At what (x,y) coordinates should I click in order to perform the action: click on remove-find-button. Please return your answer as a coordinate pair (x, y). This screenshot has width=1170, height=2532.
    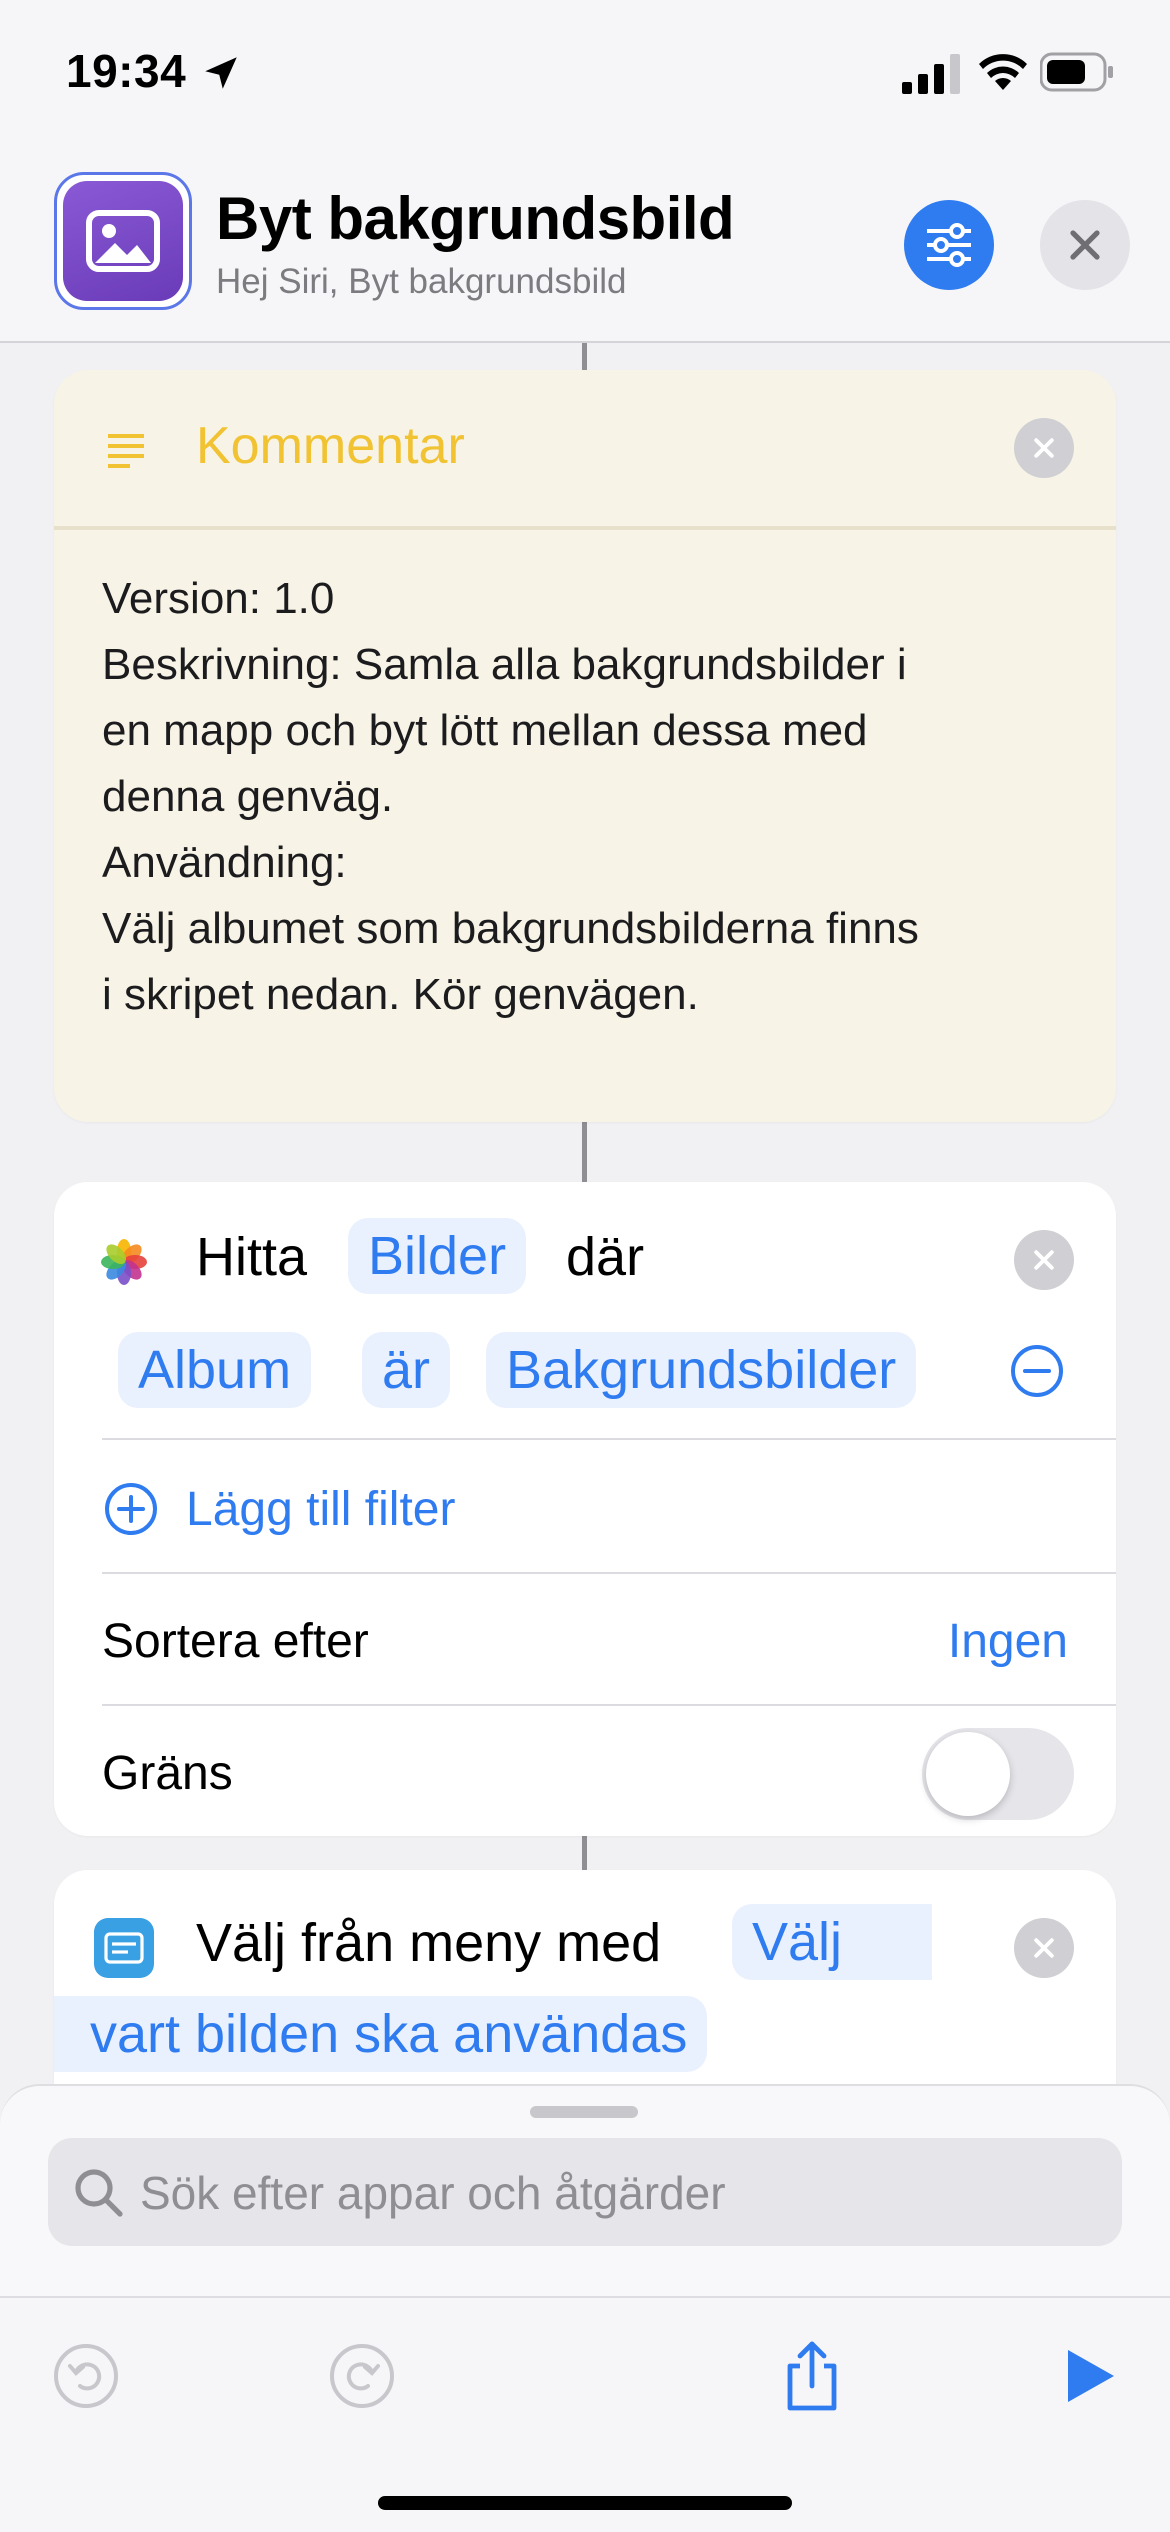
    Looking at the image, I should click on (1044, 1260).